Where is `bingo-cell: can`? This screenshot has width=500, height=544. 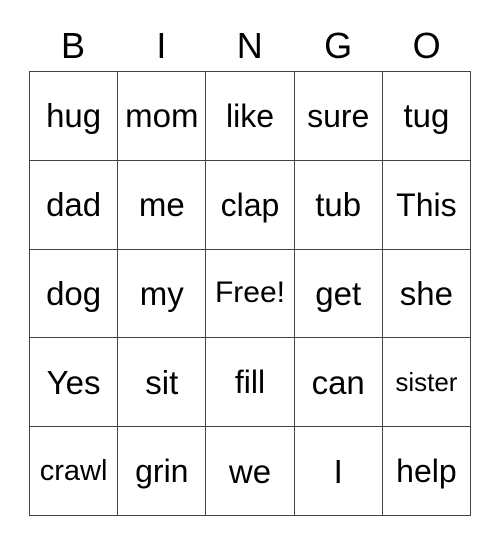
bingo-cell: can is located at coordinates (338, 383).